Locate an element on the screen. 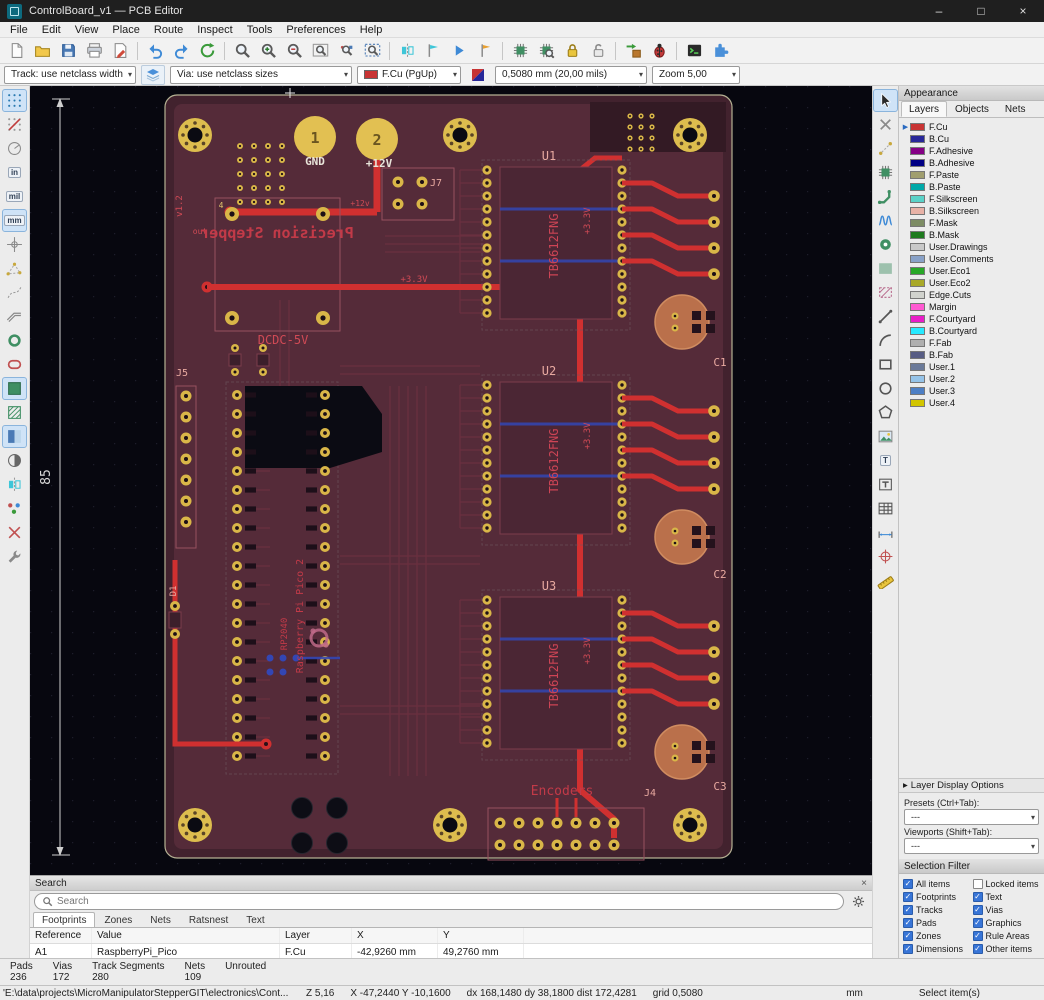  checkbox is located at coordinates (977, 883).